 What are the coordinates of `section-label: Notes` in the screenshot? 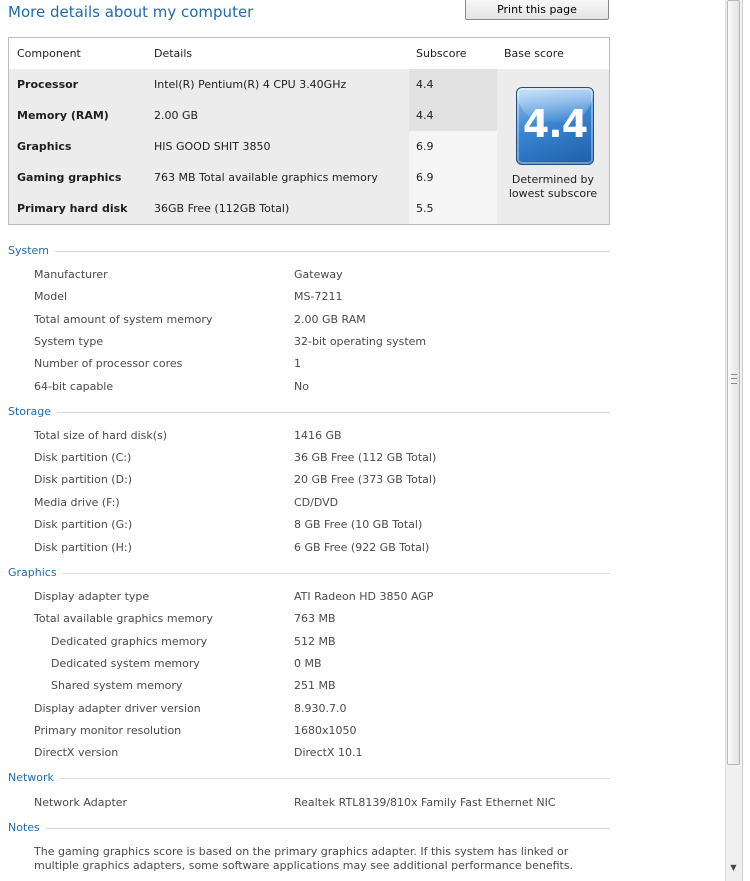 It's located at (27, 827).